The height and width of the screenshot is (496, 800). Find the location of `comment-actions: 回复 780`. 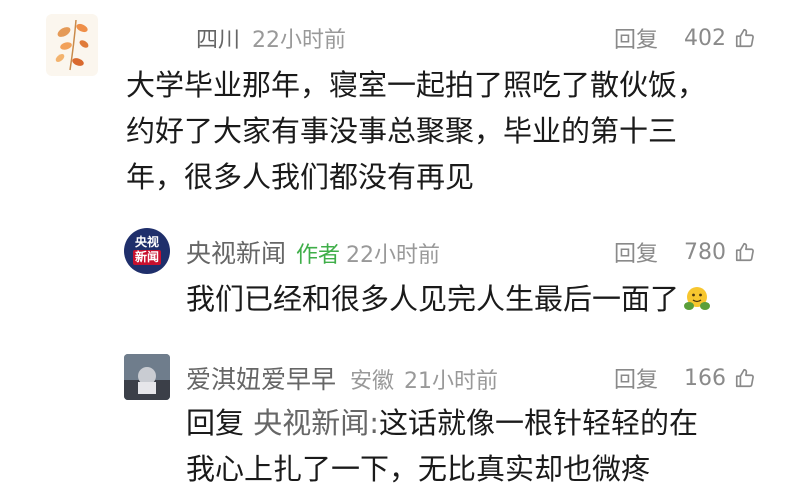

comment-actions: 回复 780 is located at coordinates (685, 252).